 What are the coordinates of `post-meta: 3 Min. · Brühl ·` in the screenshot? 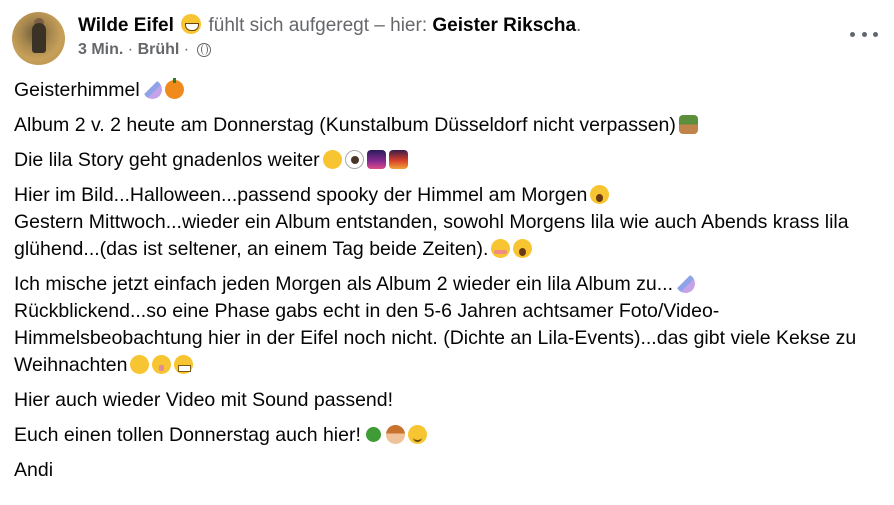 It's located at (144, 50).